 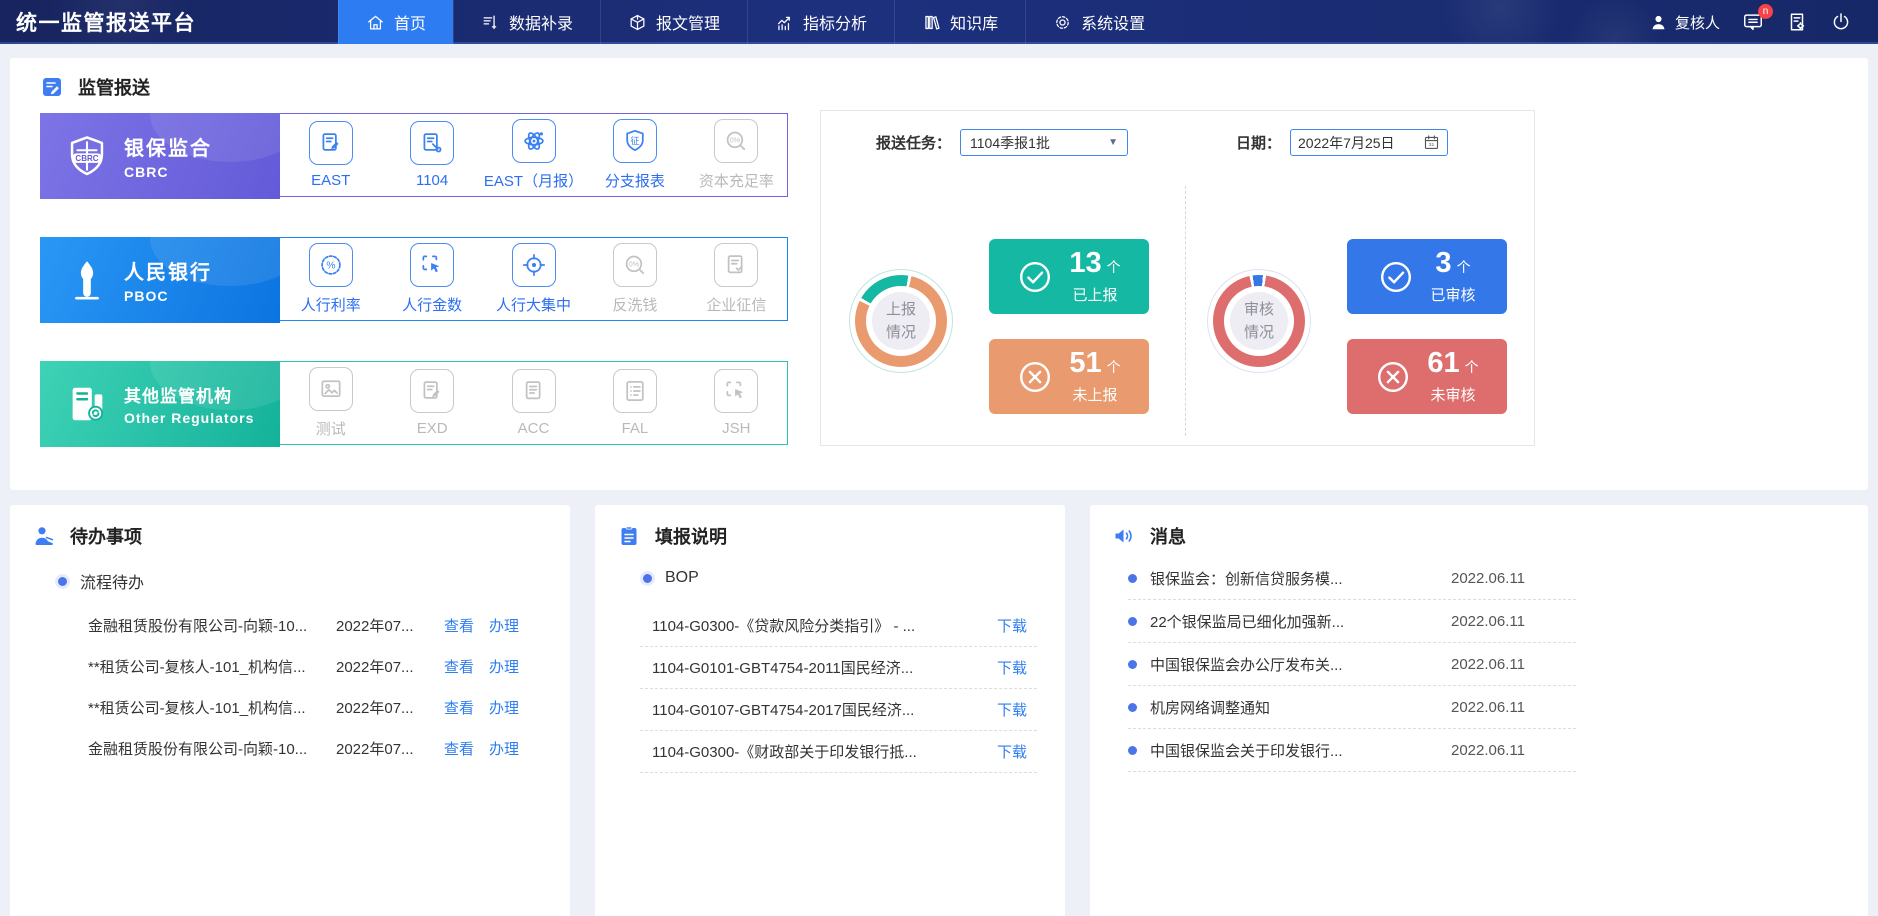 I want to click on todo-row: **租赁公司-复核人-101_机构信... 2022年07... 查看 办理, so click(x=290, y=707).